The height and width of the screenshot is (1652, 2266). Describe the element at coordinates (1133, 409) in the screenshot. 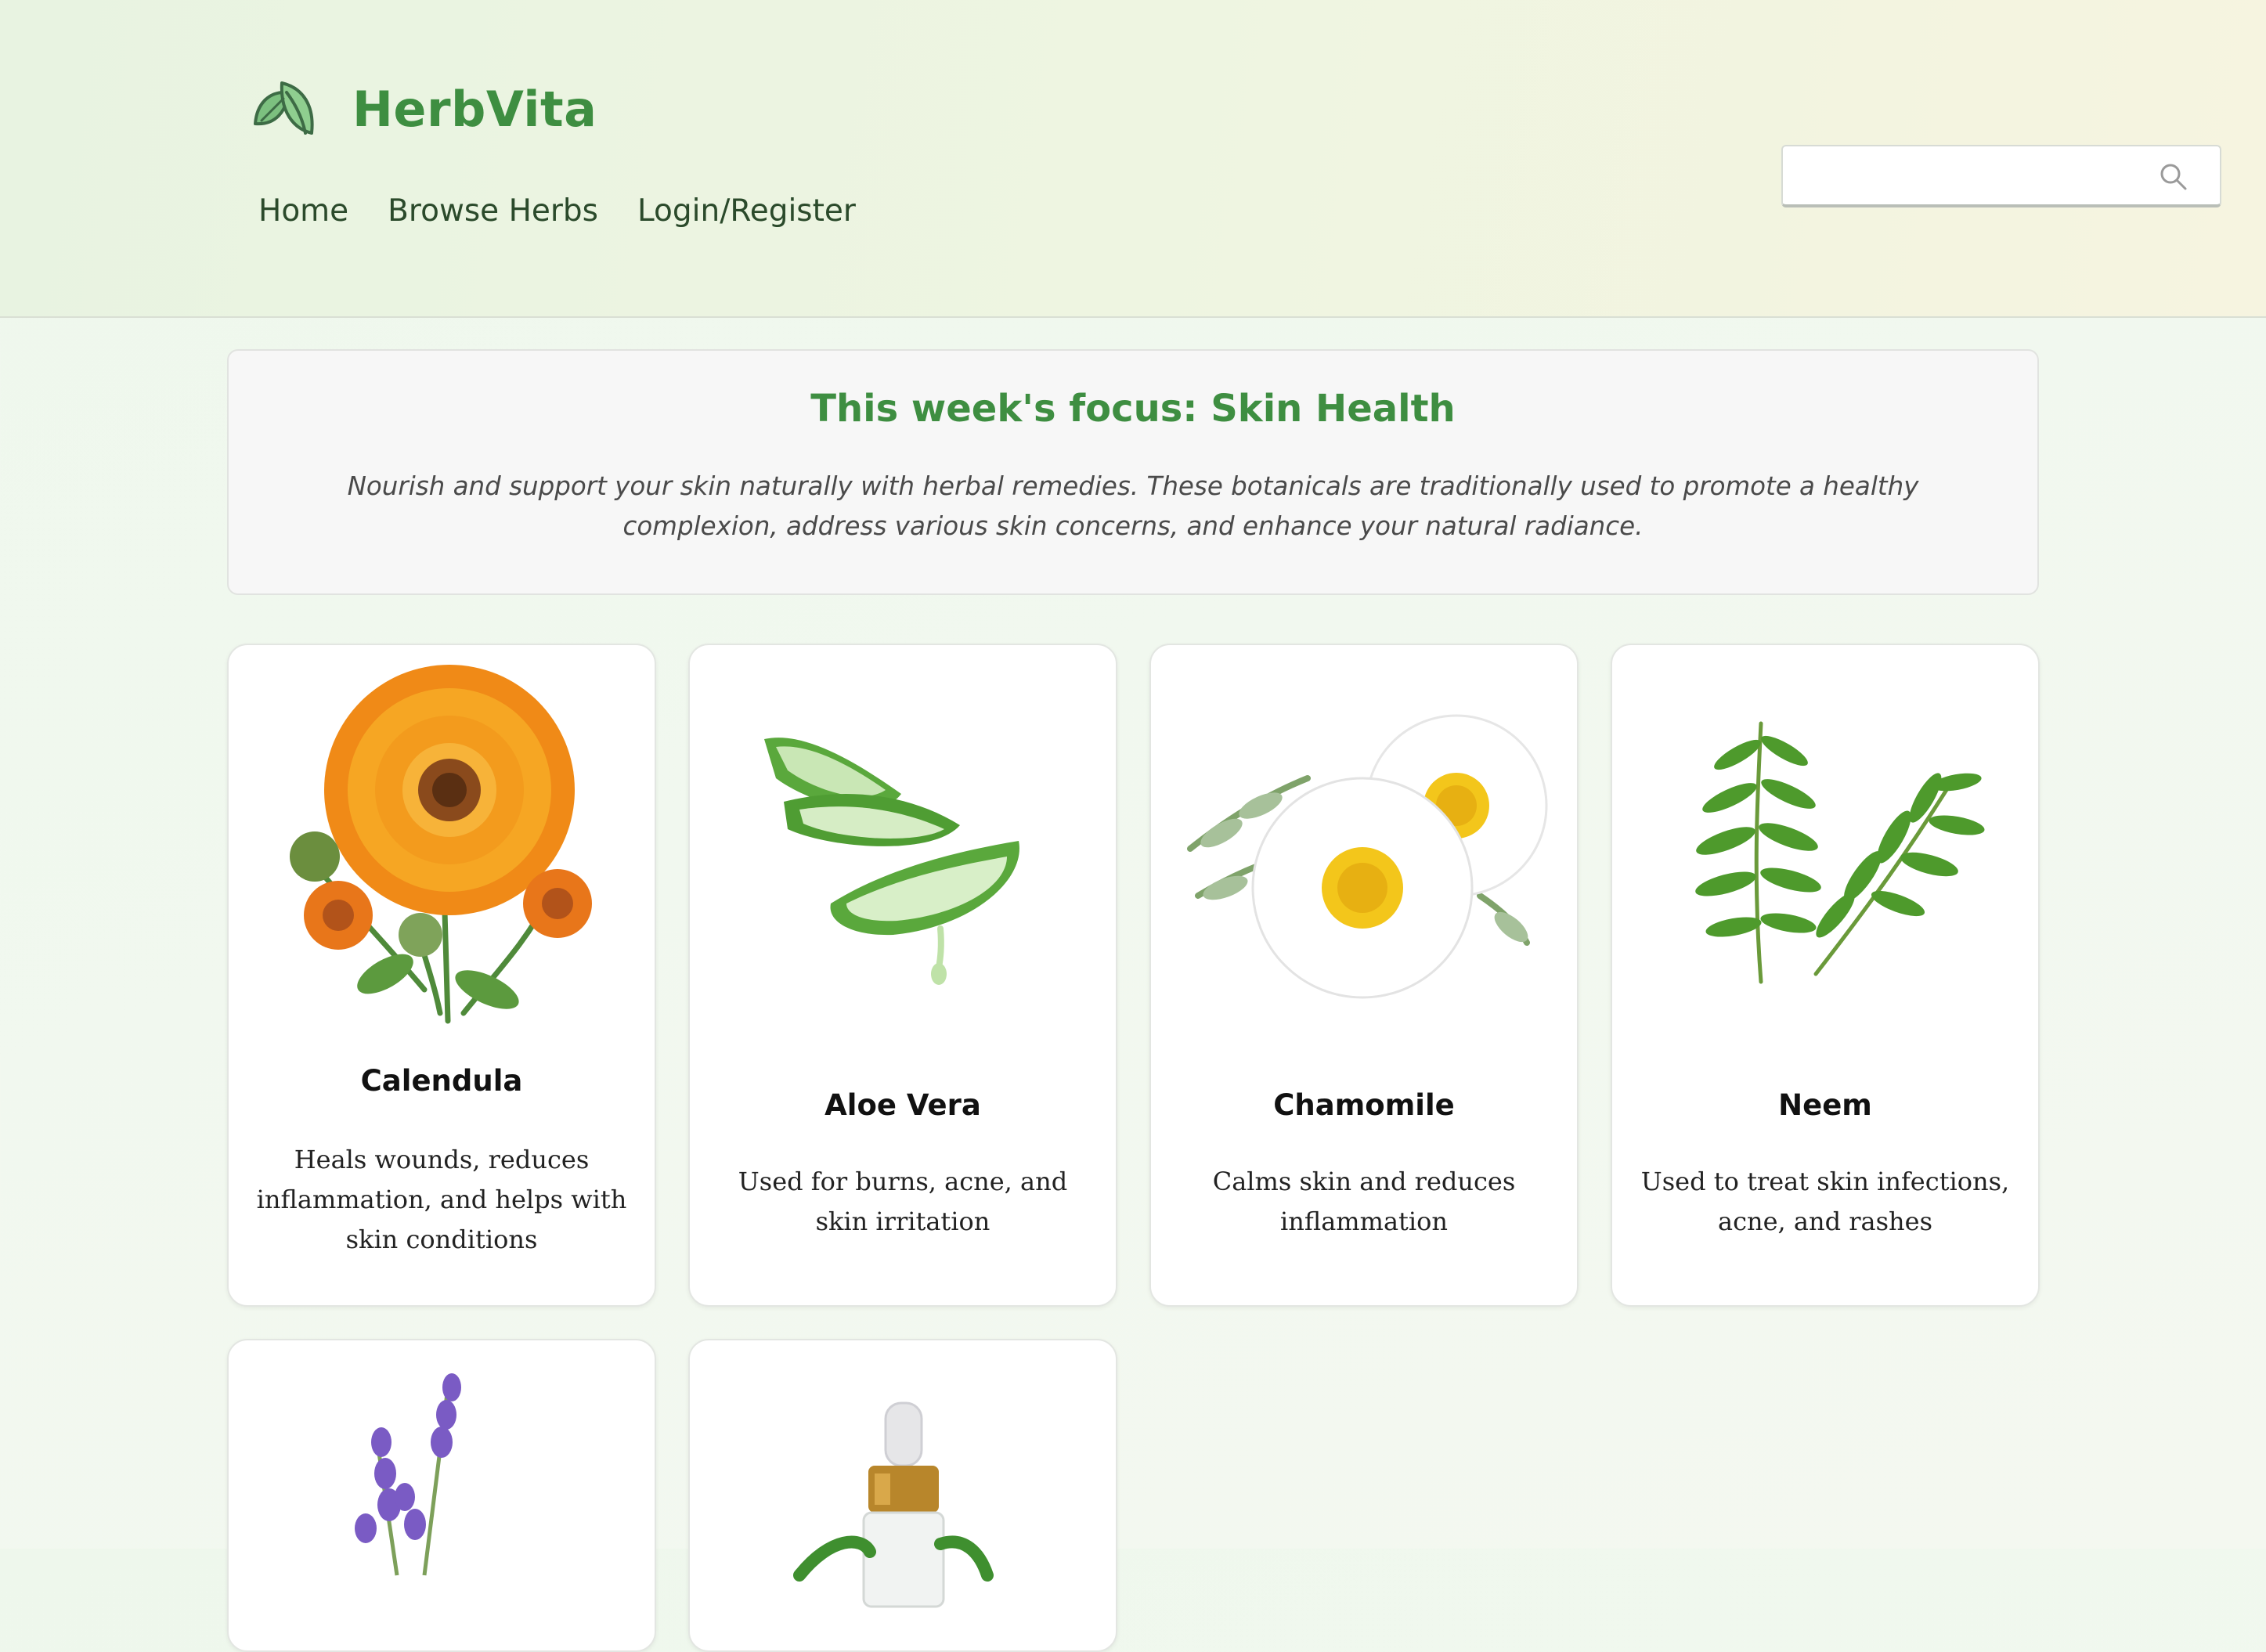

I see `weekly-focus-title: This week's focus: Skin Health` at that location.